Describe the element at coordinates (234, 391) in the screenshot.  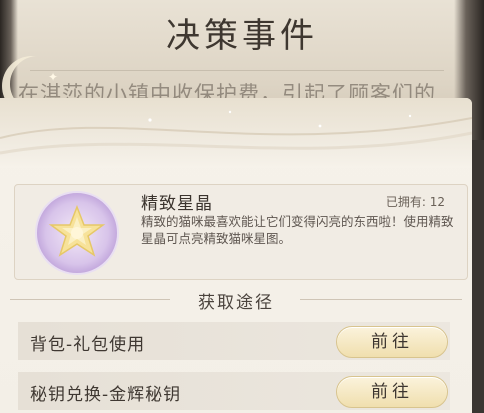
I see `route-row: 秘钥兑换-金辉秘钥 前往` at that location.